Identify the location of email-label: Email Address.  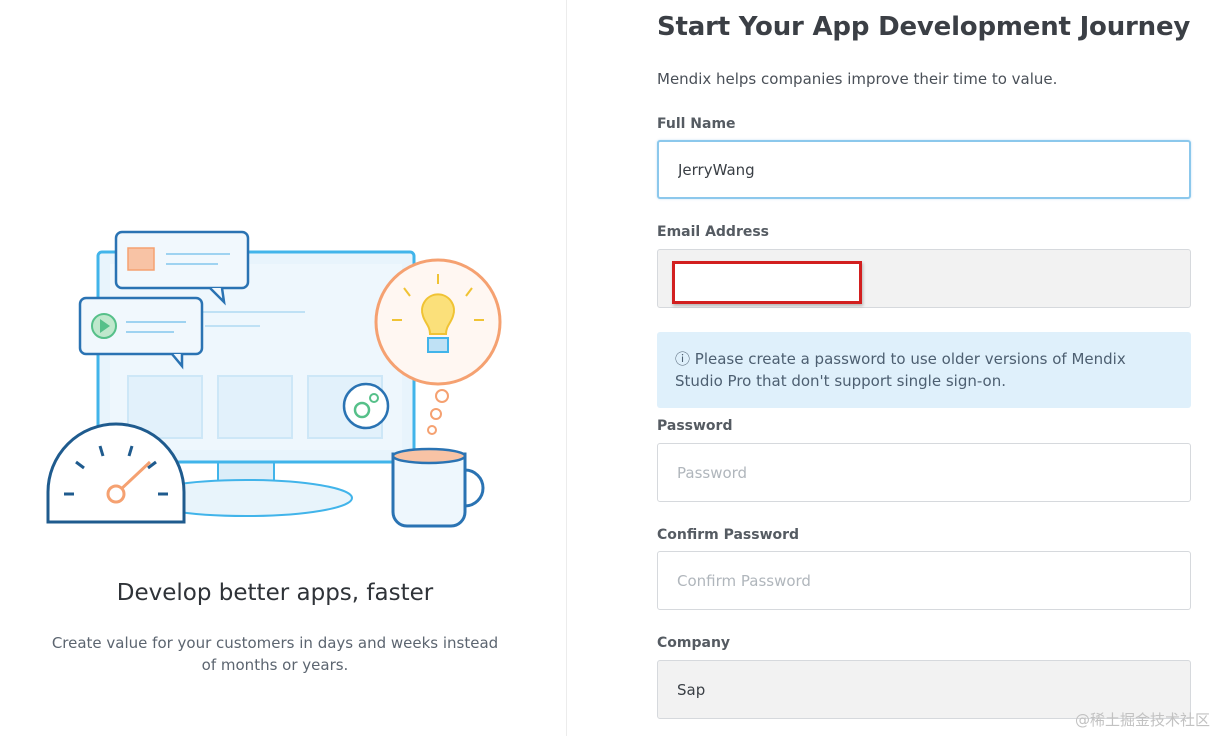
(713, 232).